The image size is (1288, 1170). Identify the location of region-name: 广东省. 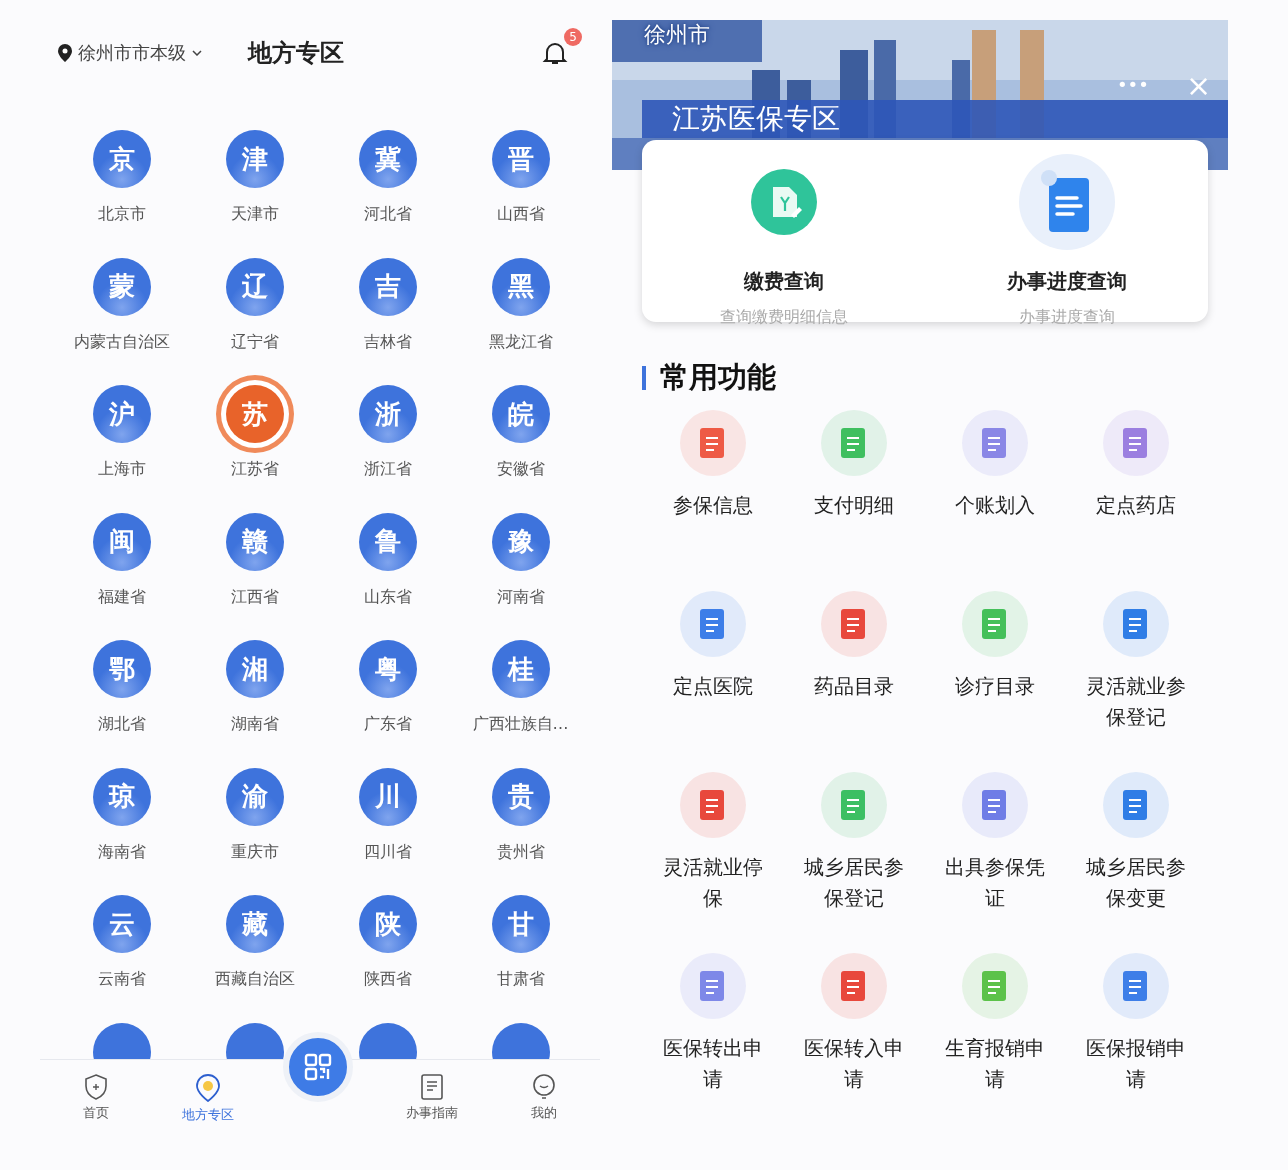
(387, 724).